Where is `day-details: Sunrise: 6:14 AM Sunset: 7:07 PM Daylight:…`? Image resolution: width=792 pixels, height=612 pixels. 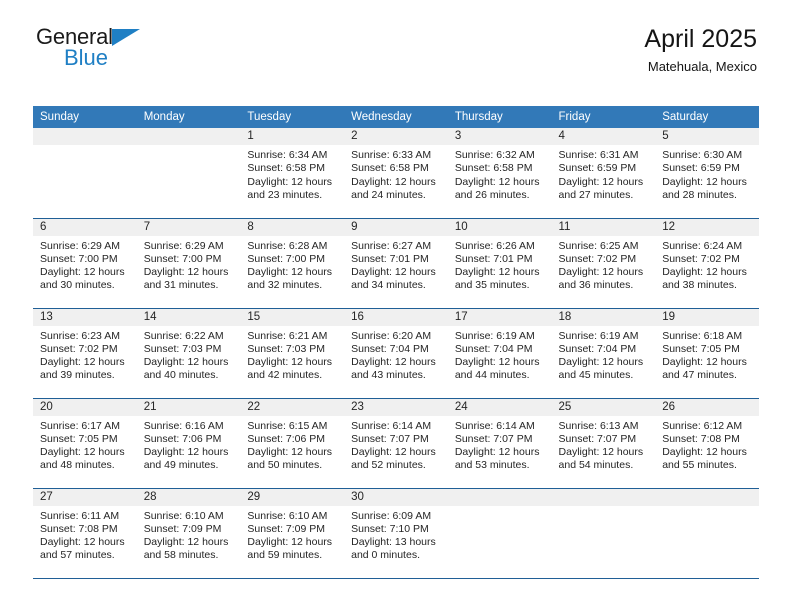 day-details: Sunrise: 6:14 AM Sunset: 7:07 PM Daylight:… is located at coordinates (396, 444).